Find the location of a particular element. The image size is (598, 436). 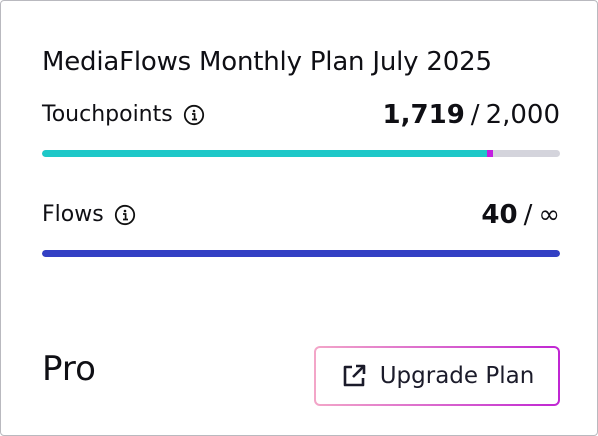

flows-progress-fill is located at coordinates (301, 253).